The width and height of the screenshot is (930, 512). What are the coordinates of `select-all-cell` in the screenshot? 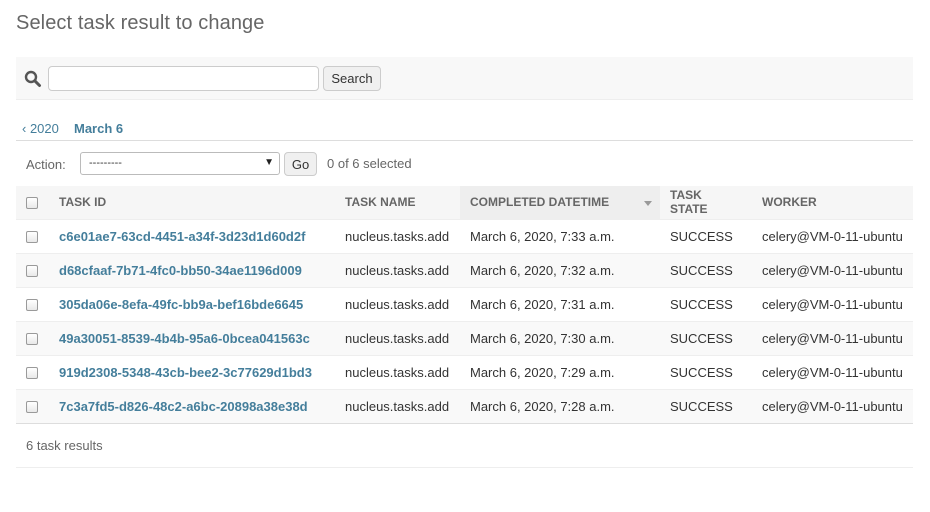 It's located at (32, 203).